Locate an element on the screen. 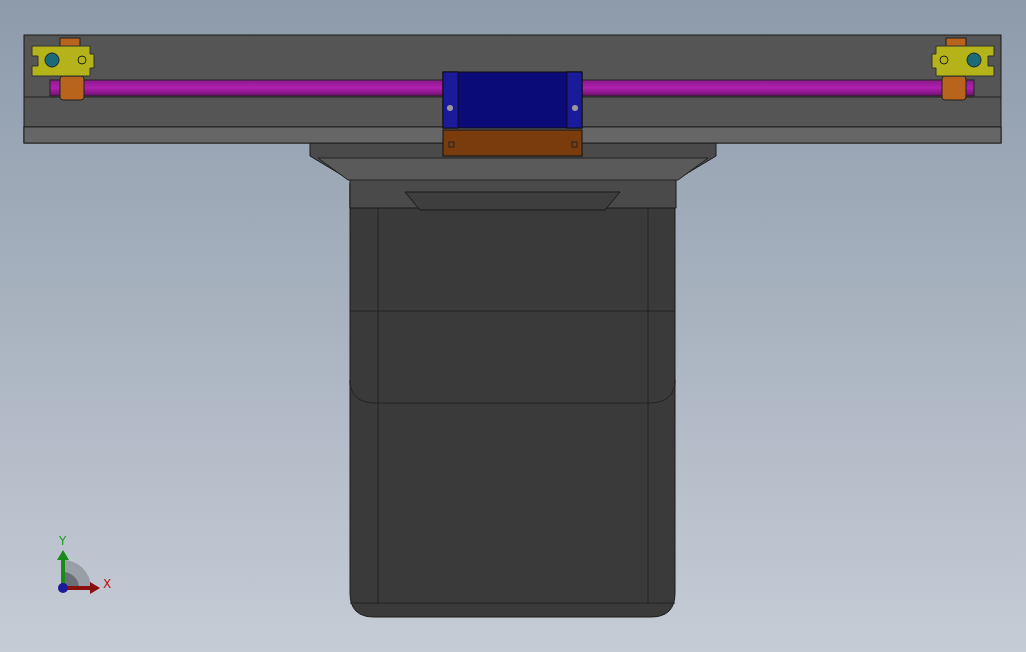  y-axis-label: Y is located at coordinates (63, 541).